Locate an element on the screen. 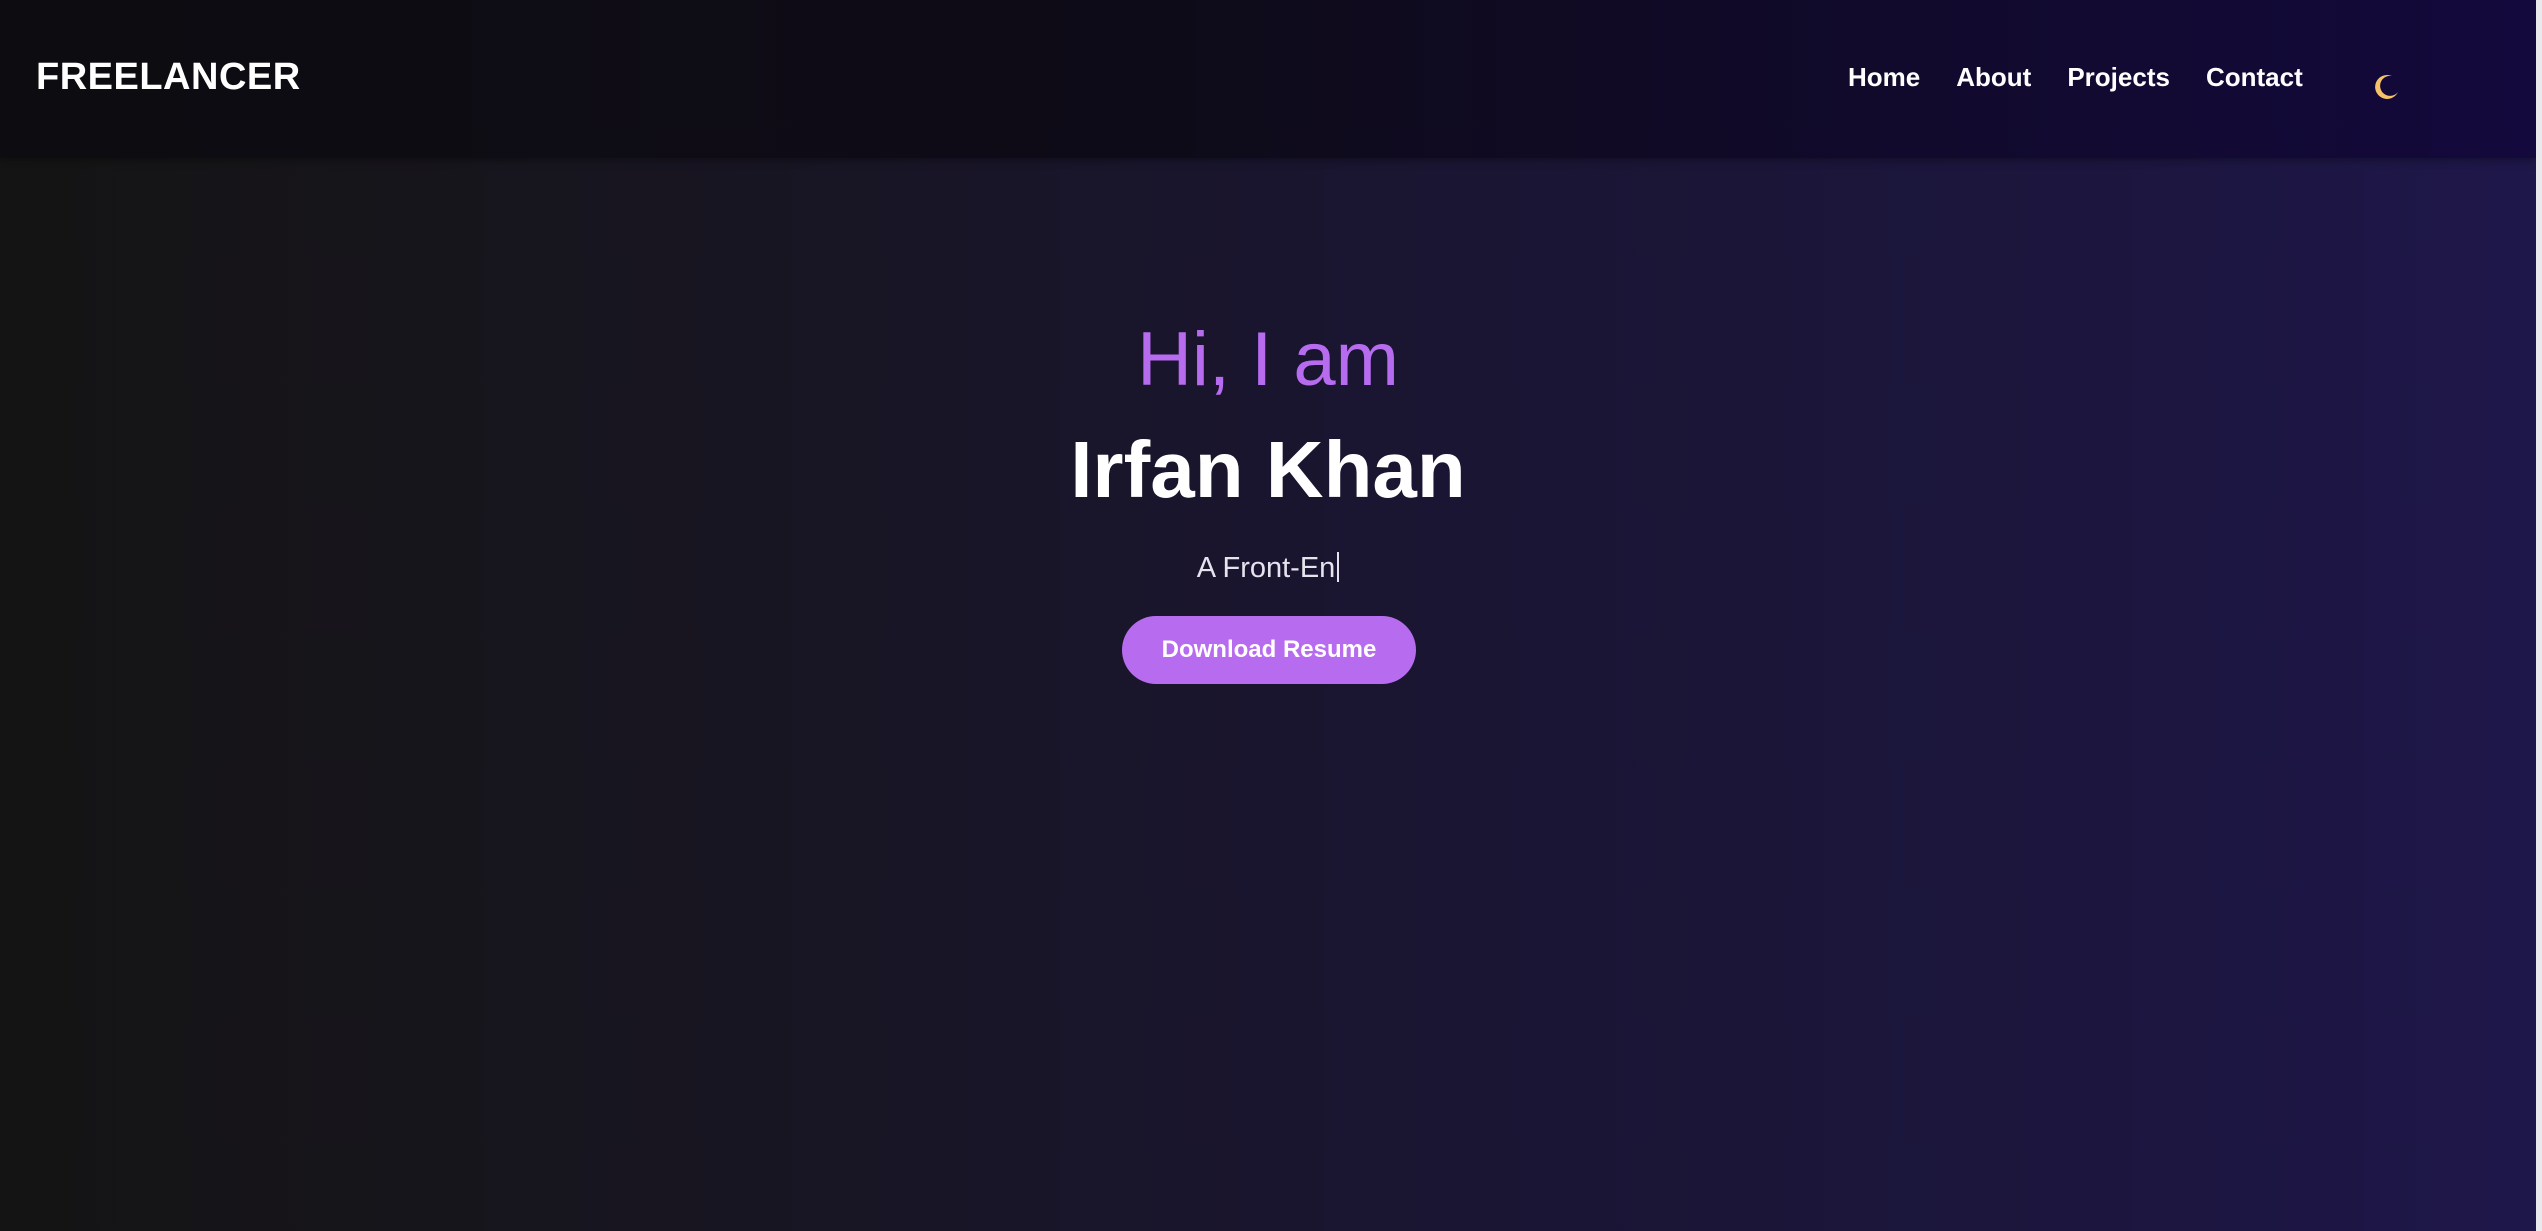 Image resolution: width=2542 pixels, height=1231 pixels. hero-name: Irfan Khan is located at coordinates (1268, 469).